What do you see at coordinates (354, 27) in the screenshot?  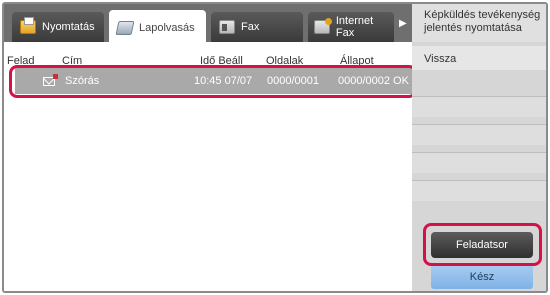 I see `tab-internet-fax-label: Internet Fax` at bounding box center [354, 27].